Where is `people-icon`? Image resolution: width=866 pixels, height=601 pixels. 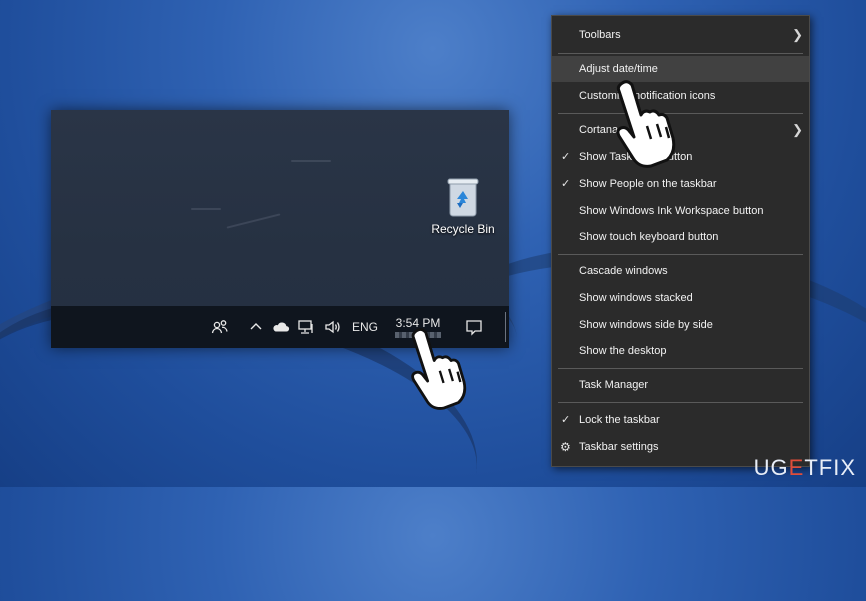 people-icon is located at coordinates (220, 327).